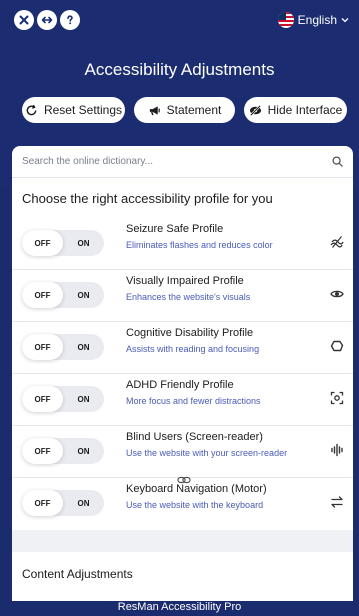 The width and height of the screenshot is (359, 616). I want to click on profile-title: Keyboard Navigation (Motor), so click(196, 489).